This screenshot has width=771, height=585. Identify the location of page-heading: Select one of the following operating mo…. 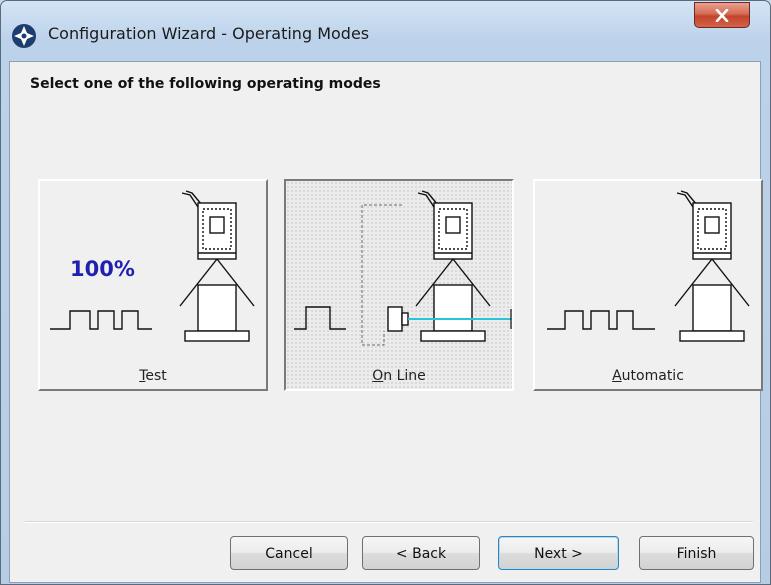
(205, 84).